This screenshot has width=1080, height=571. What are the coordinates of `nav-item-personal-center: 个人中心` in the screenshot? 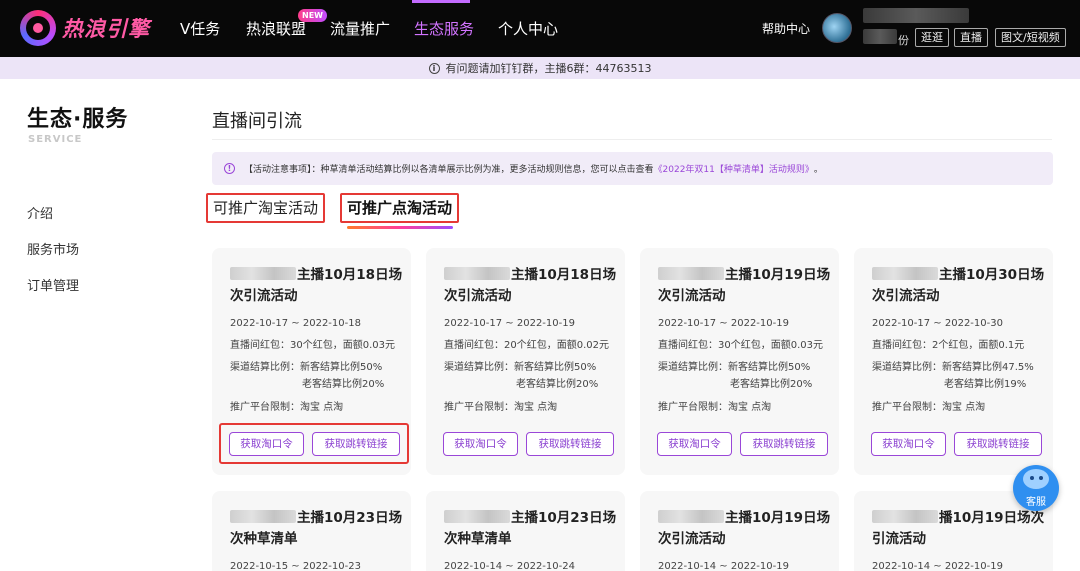 It's located at (528, 28).